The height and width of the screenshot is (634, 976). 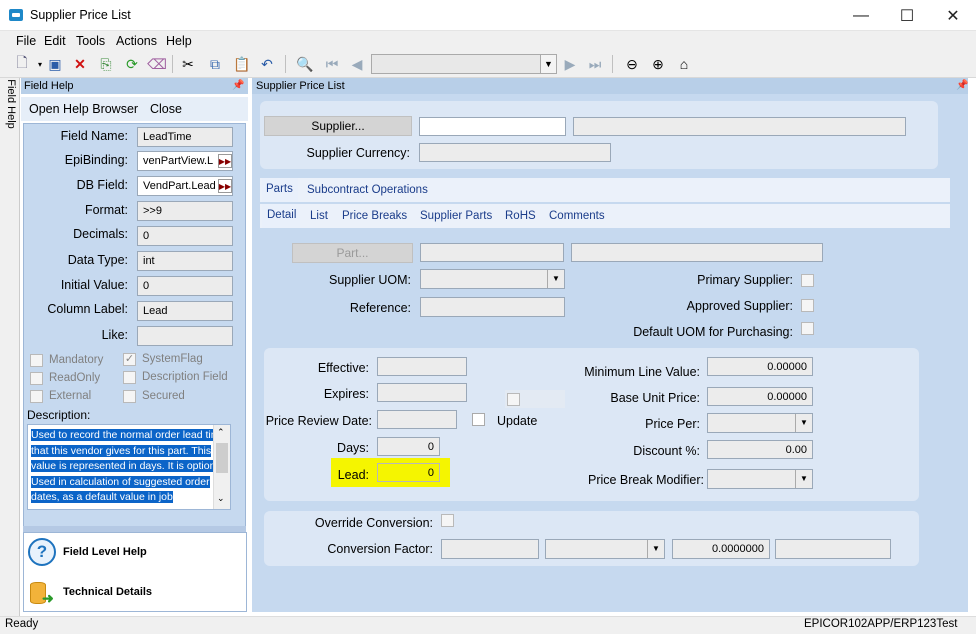 What do you see at coordinates (185, 311) in the screenshot?
I see `column-label-value: Lead` at bounding box center [185, 311].